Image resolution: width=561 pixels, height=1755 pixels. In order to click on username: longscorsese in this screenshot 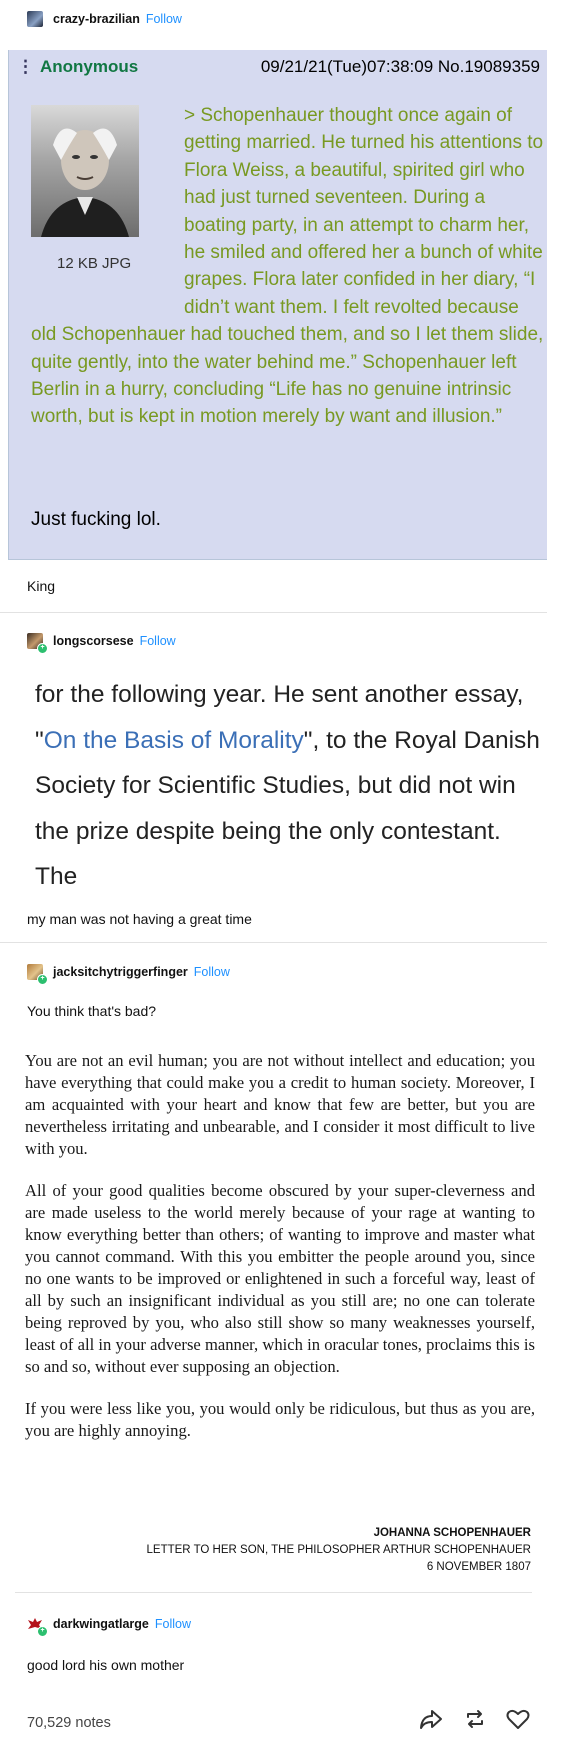, I will do `click(93, 641)`.